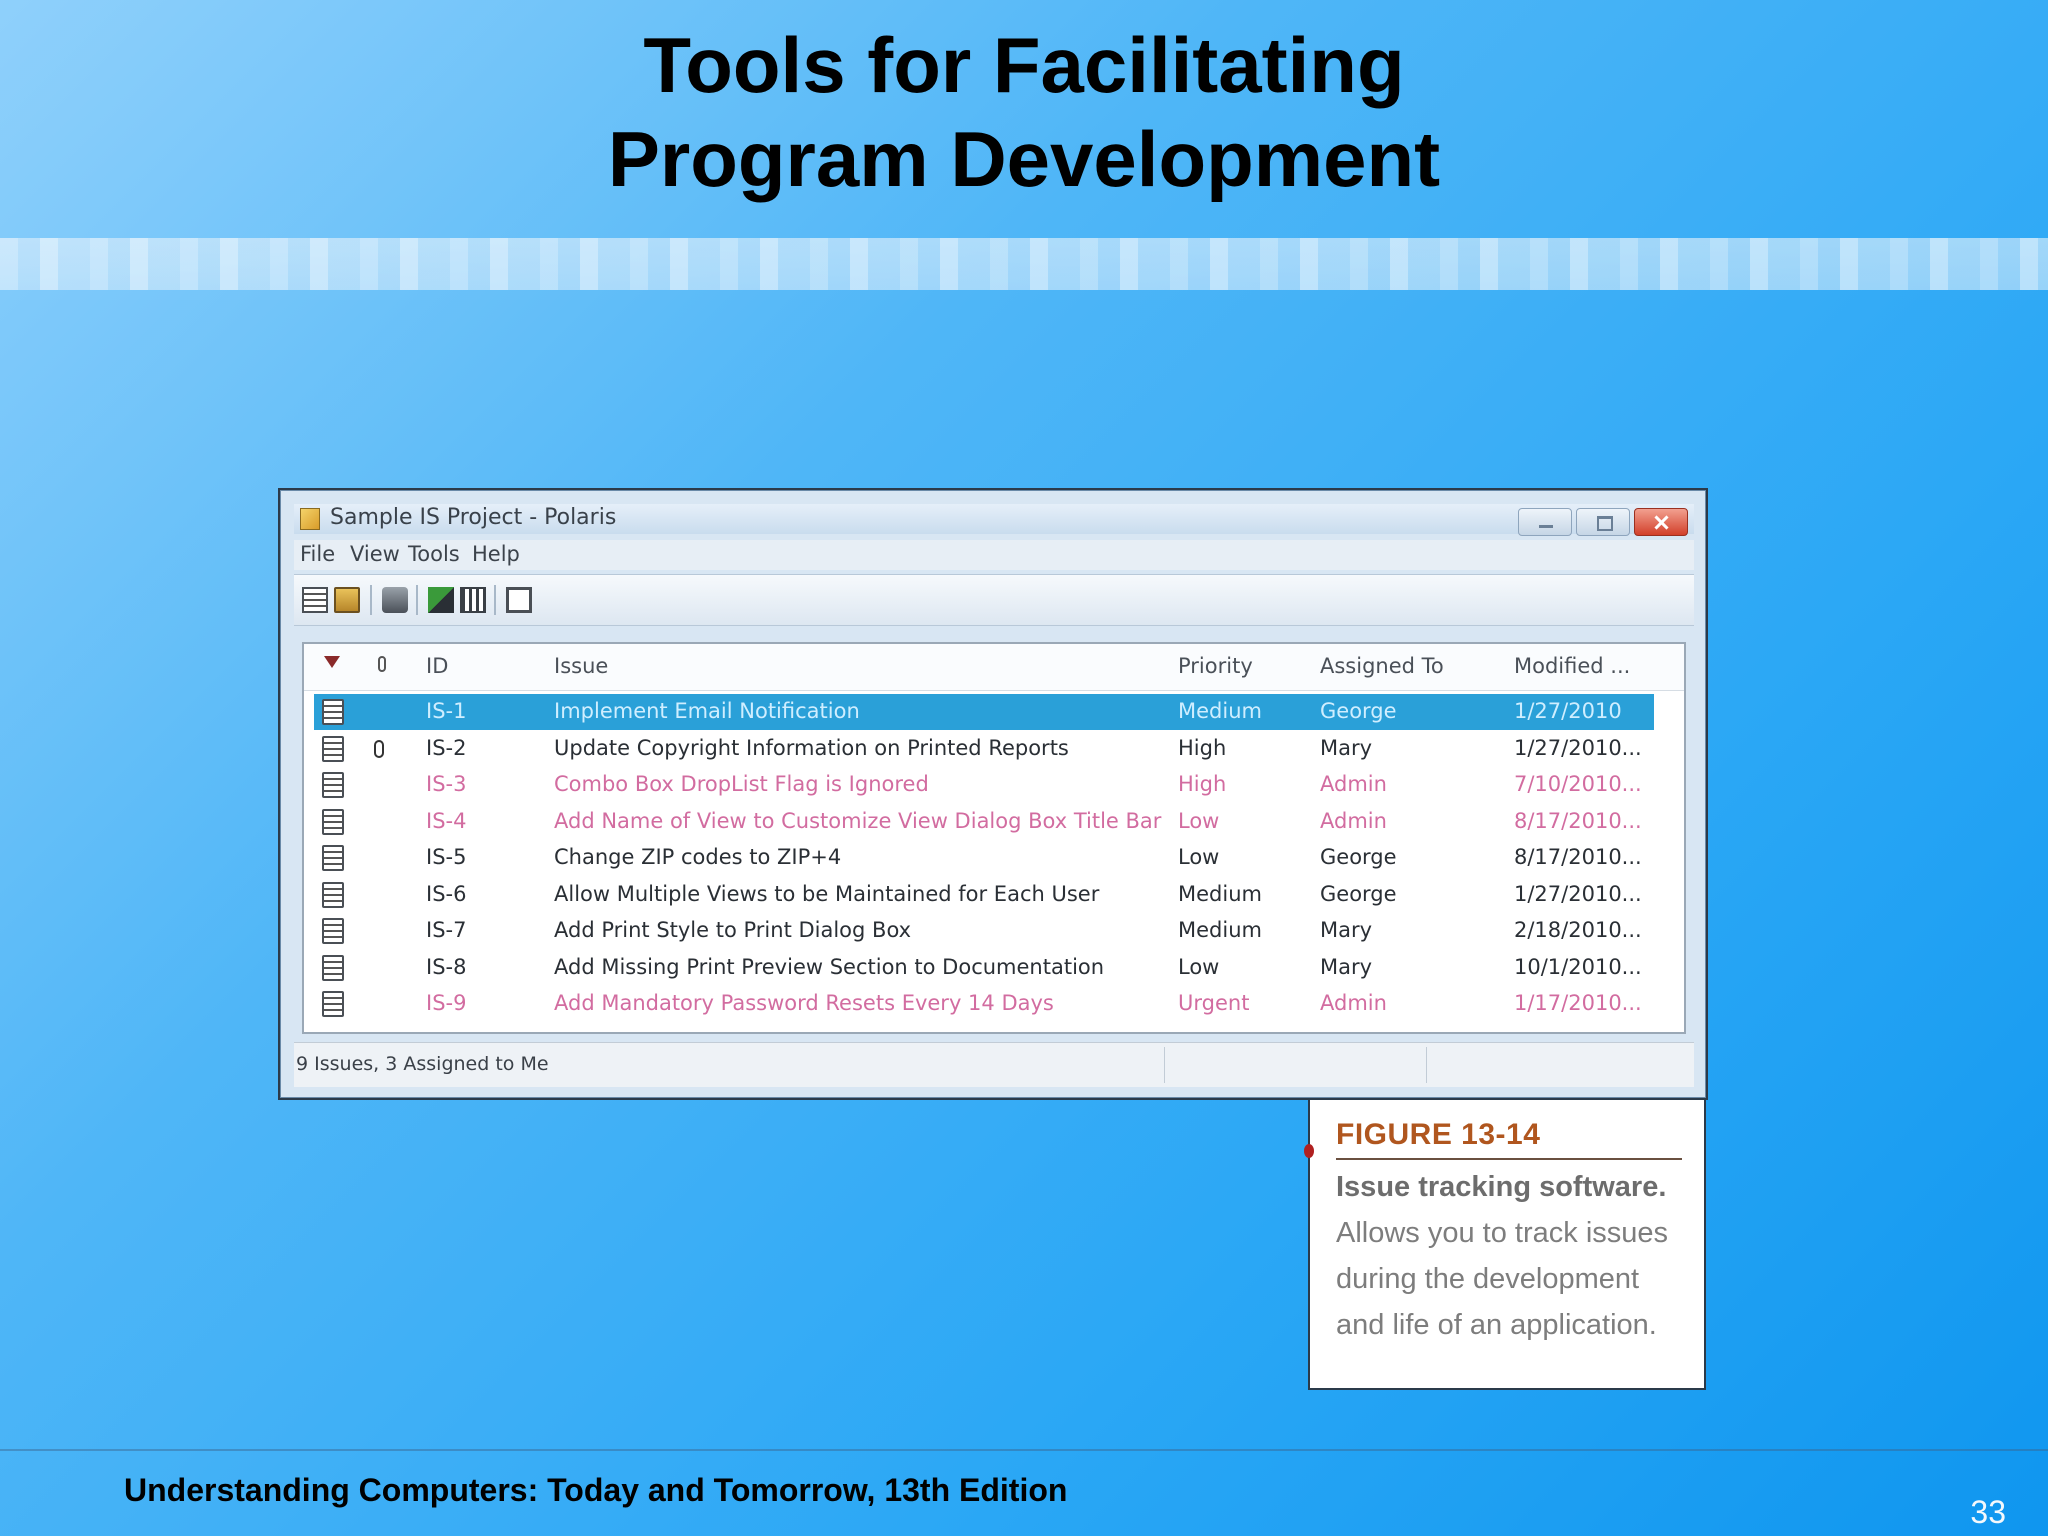 This screenshot has width=2048, height=1536. I want to click on column-issue: Issue, so click(581, 666).